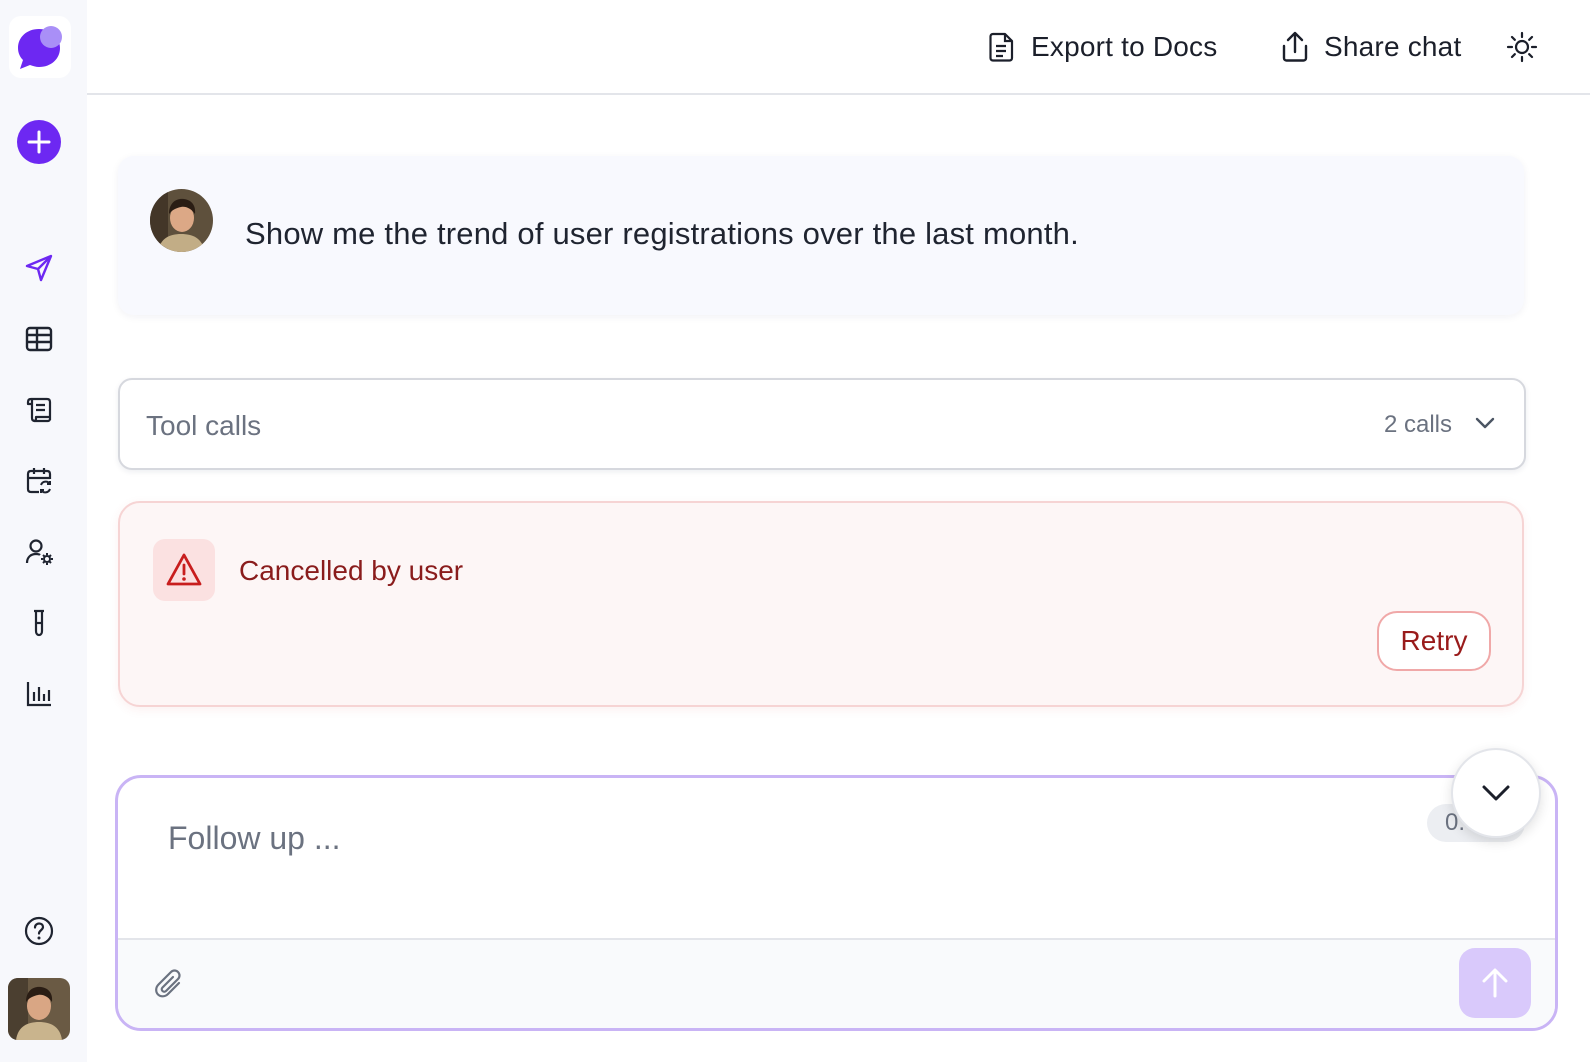  I want to click on export-to-docs-label: Export to Docs, so click(1124, 46).